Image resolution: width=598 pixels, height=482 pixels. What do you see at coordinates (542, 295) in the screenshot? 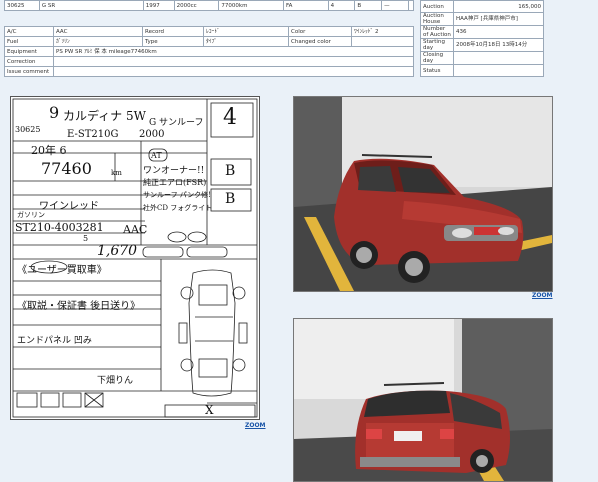
I see `zoom-photo-link: ZOOM` at bounding box center [542, 295].